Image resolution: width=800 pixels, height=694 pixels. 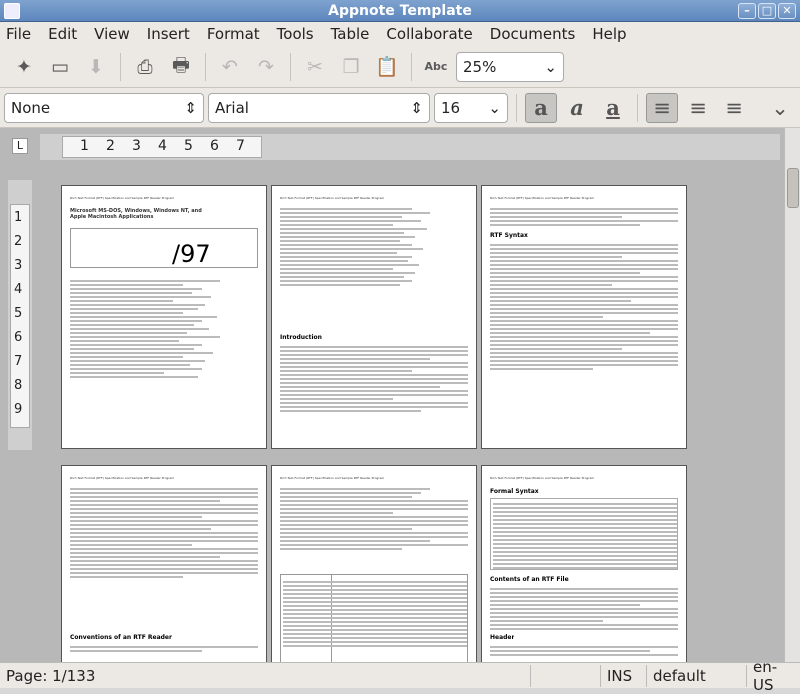 I want to click on menu-view: View, so click(x=112, y=34).